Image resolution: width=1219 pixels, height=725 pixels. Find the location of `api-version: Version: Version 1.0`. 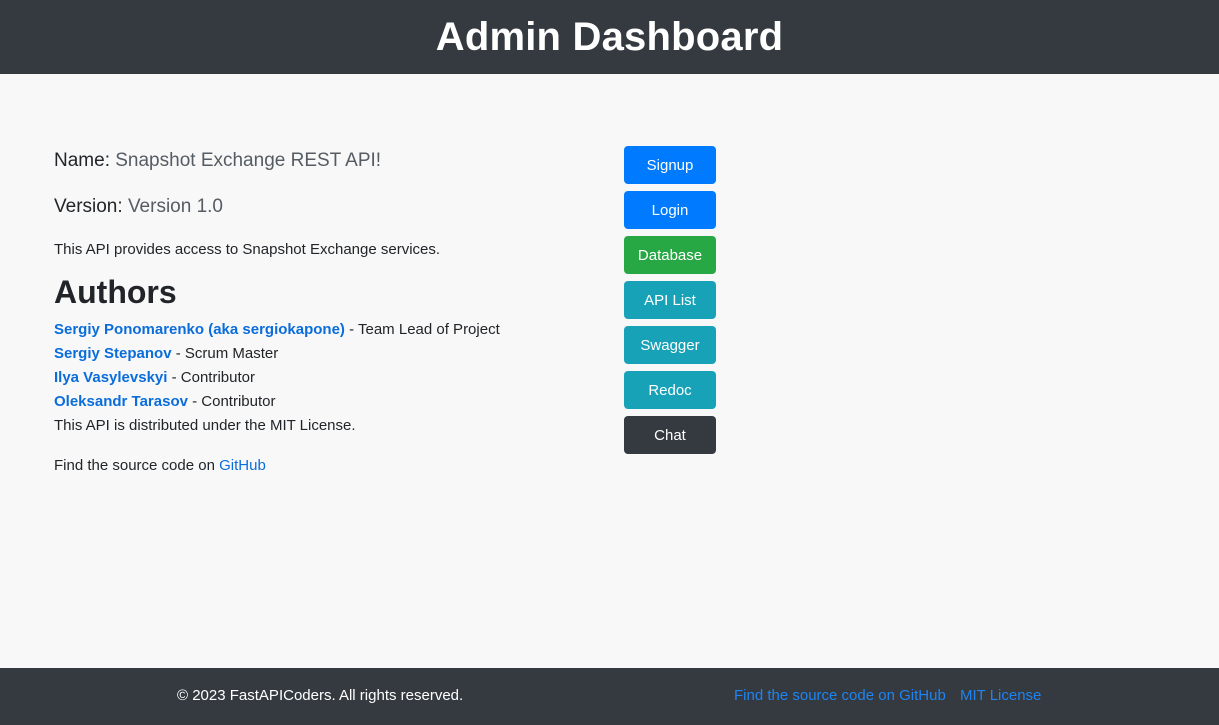

api-version: Version: Version 1.0 is located at coordinates (139, 206).